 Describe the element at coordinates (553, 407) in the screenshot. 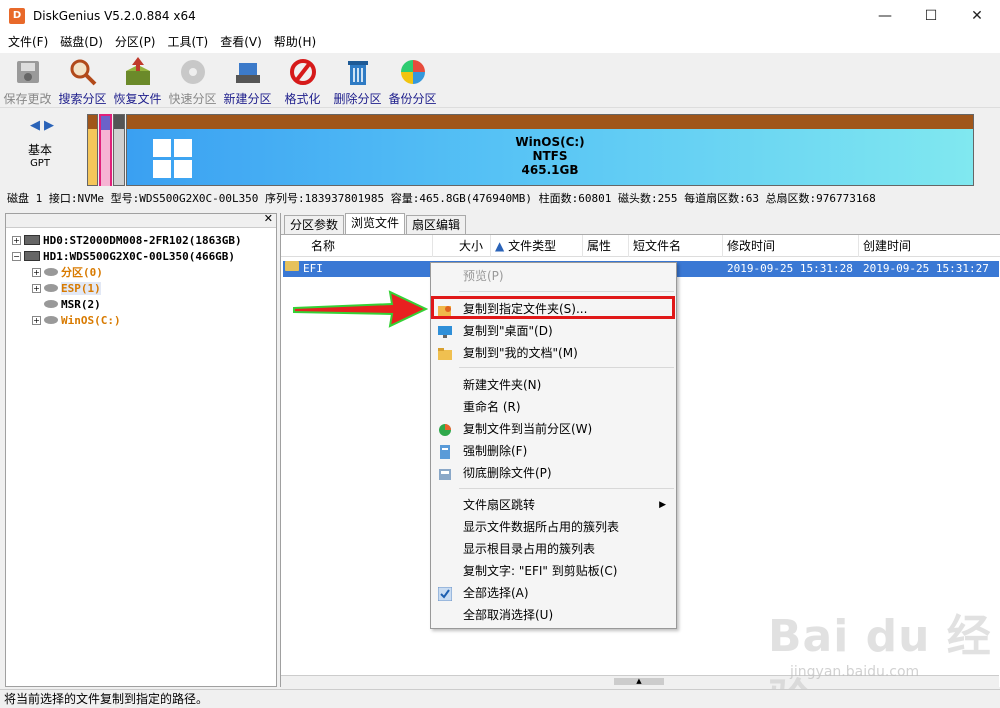

I see `menu-rename: 重命名 (R)` at that location.